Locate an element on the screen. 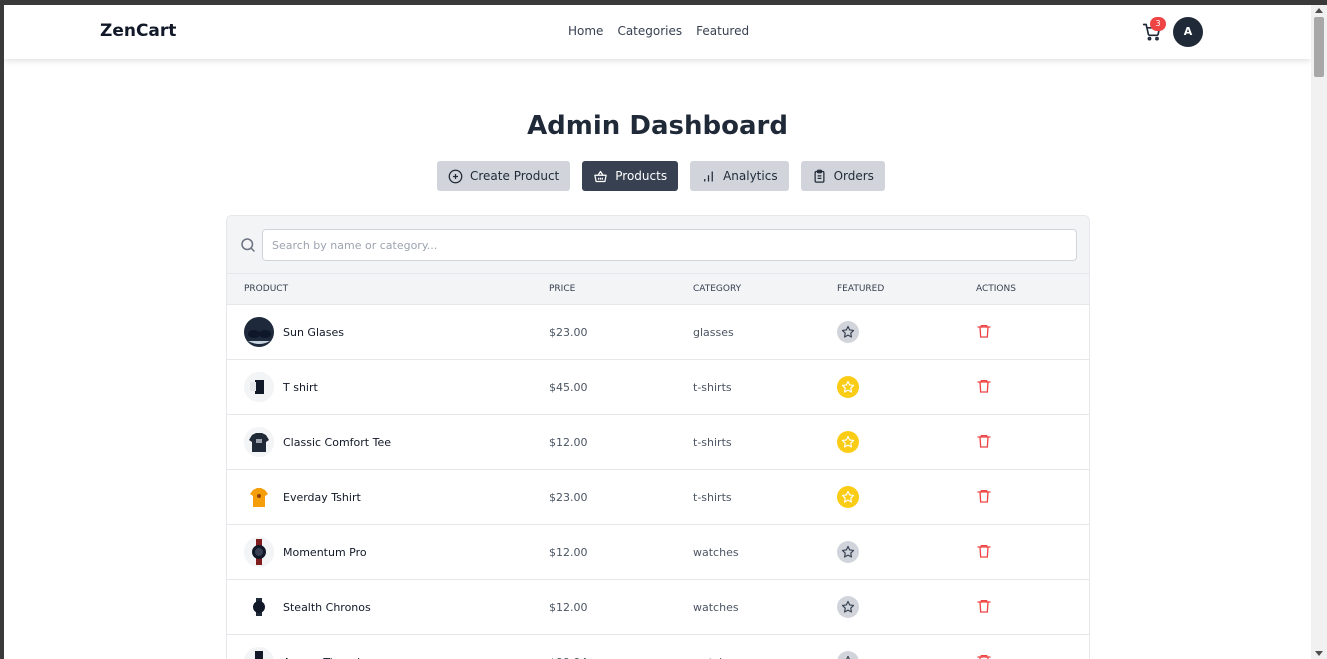  tab-label: Products is located at coordinates (641, 176).